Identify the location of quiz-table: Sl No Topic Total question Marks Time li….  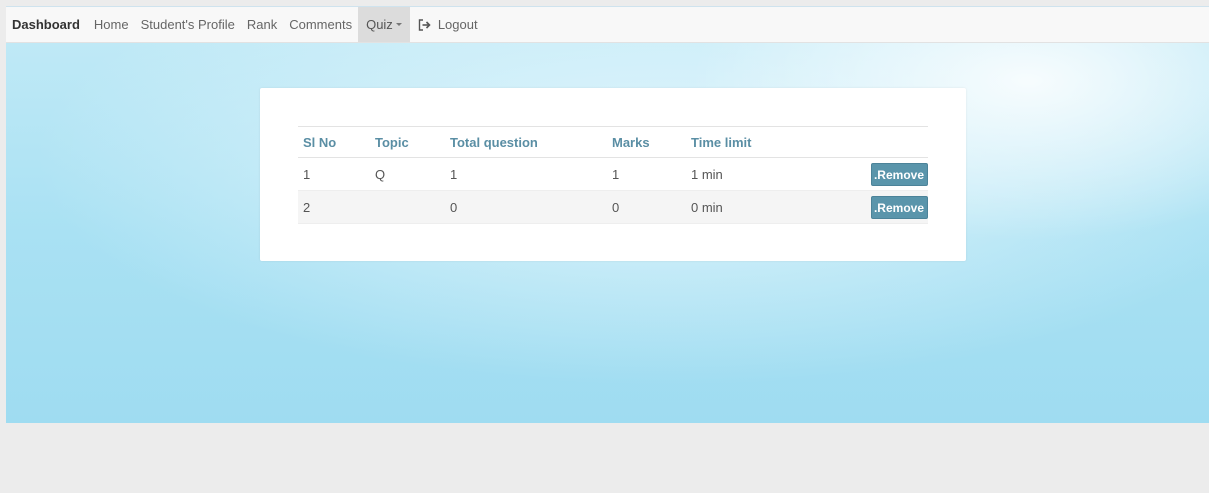
(613, 175).